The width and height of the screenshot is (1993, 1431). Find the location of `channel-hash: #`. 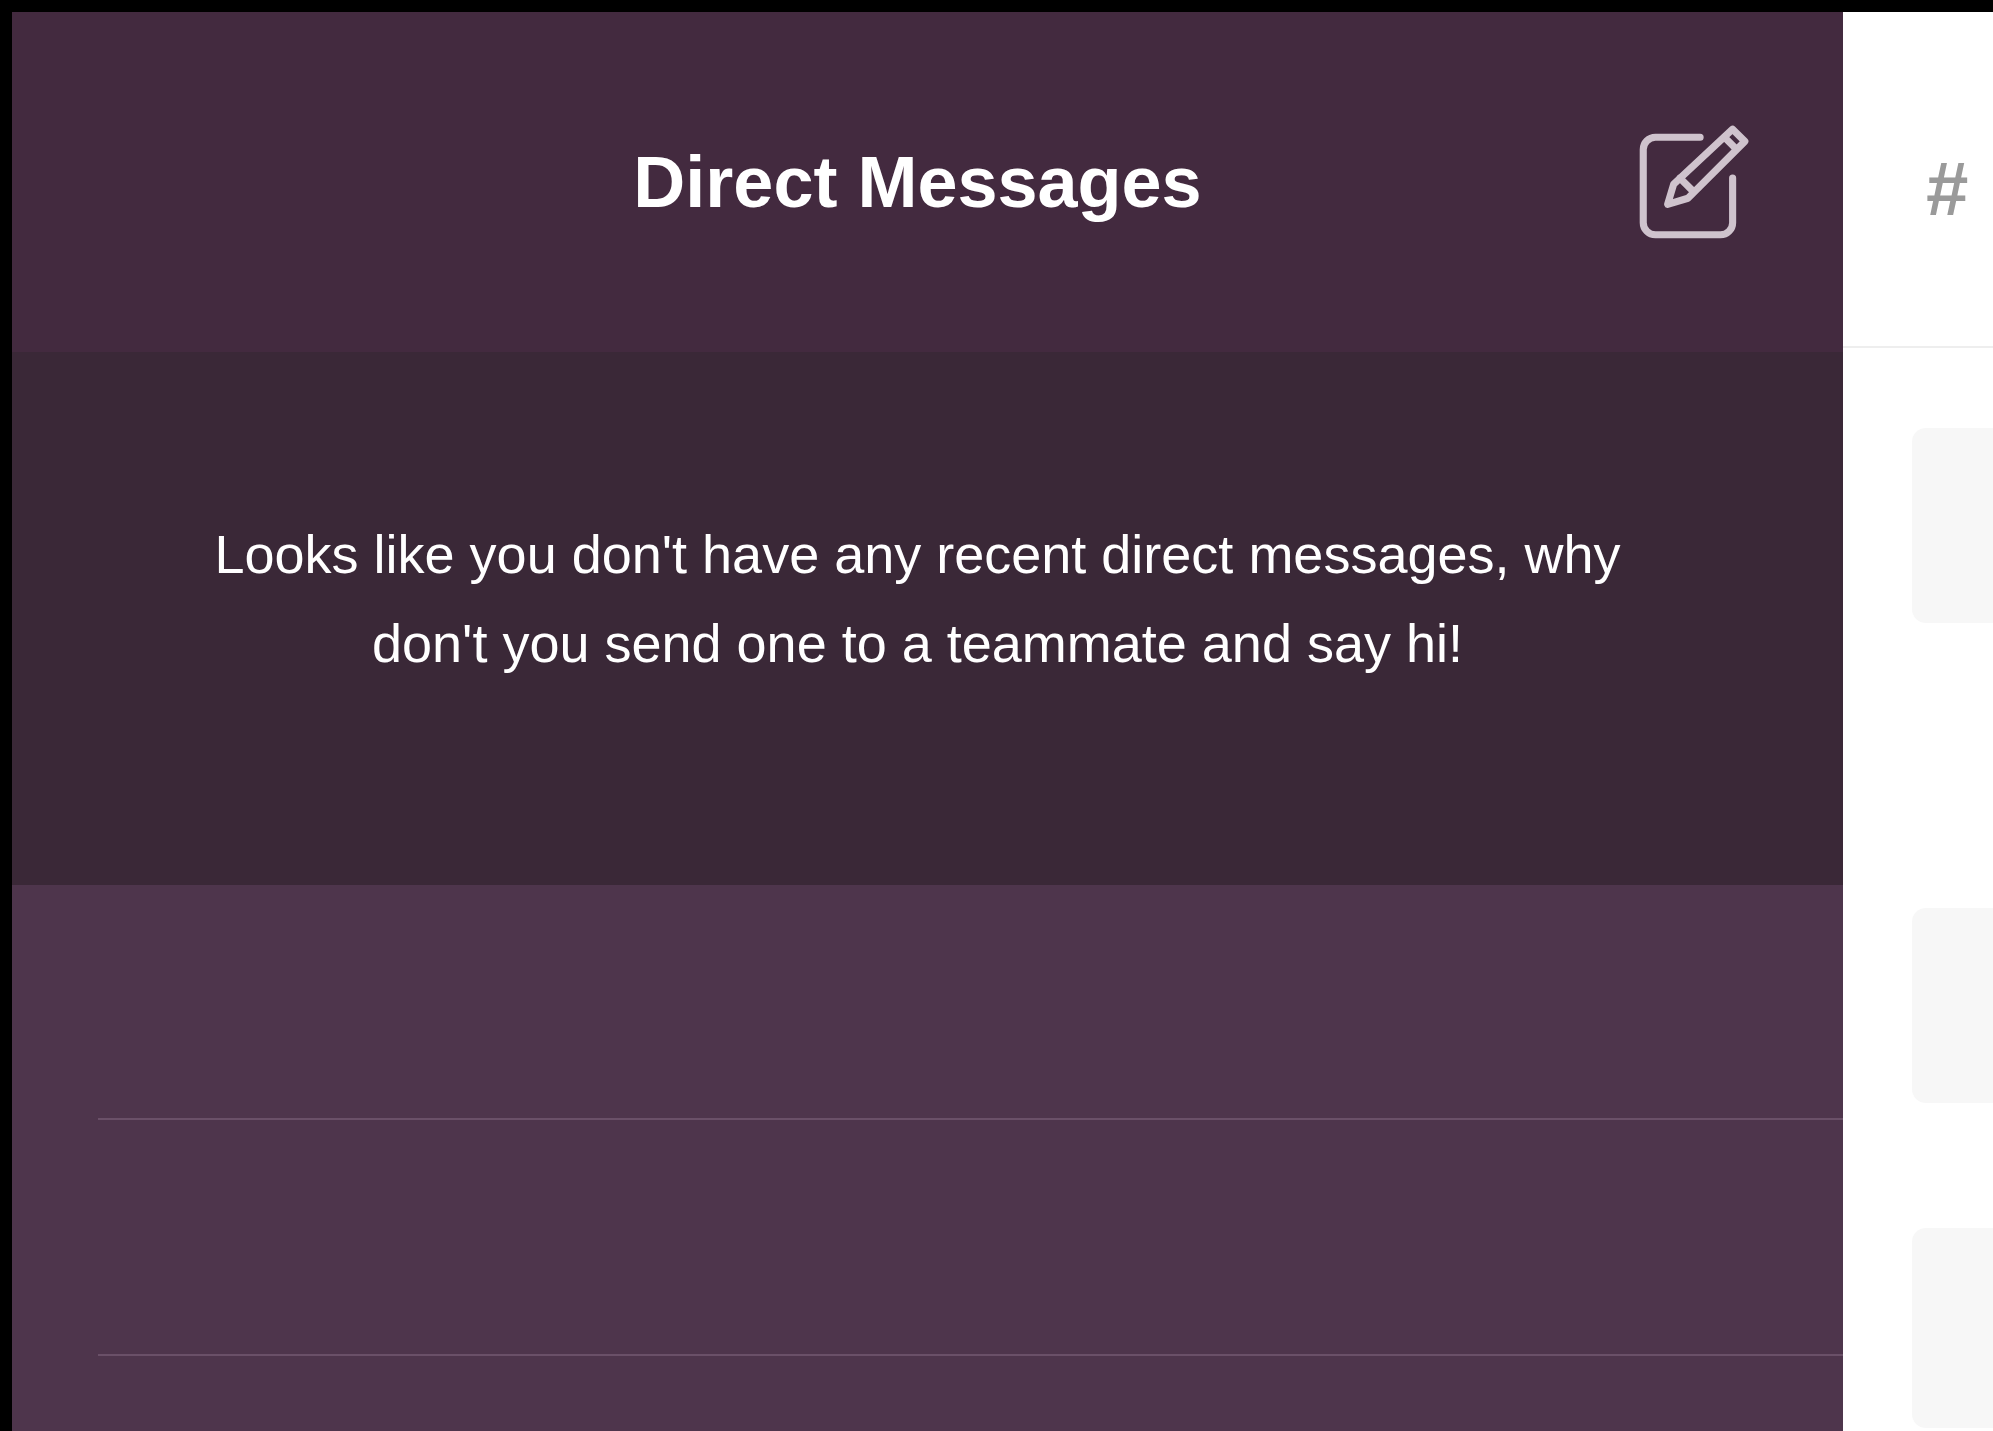

channel-hash: # is located at coordinates (1946, 189).